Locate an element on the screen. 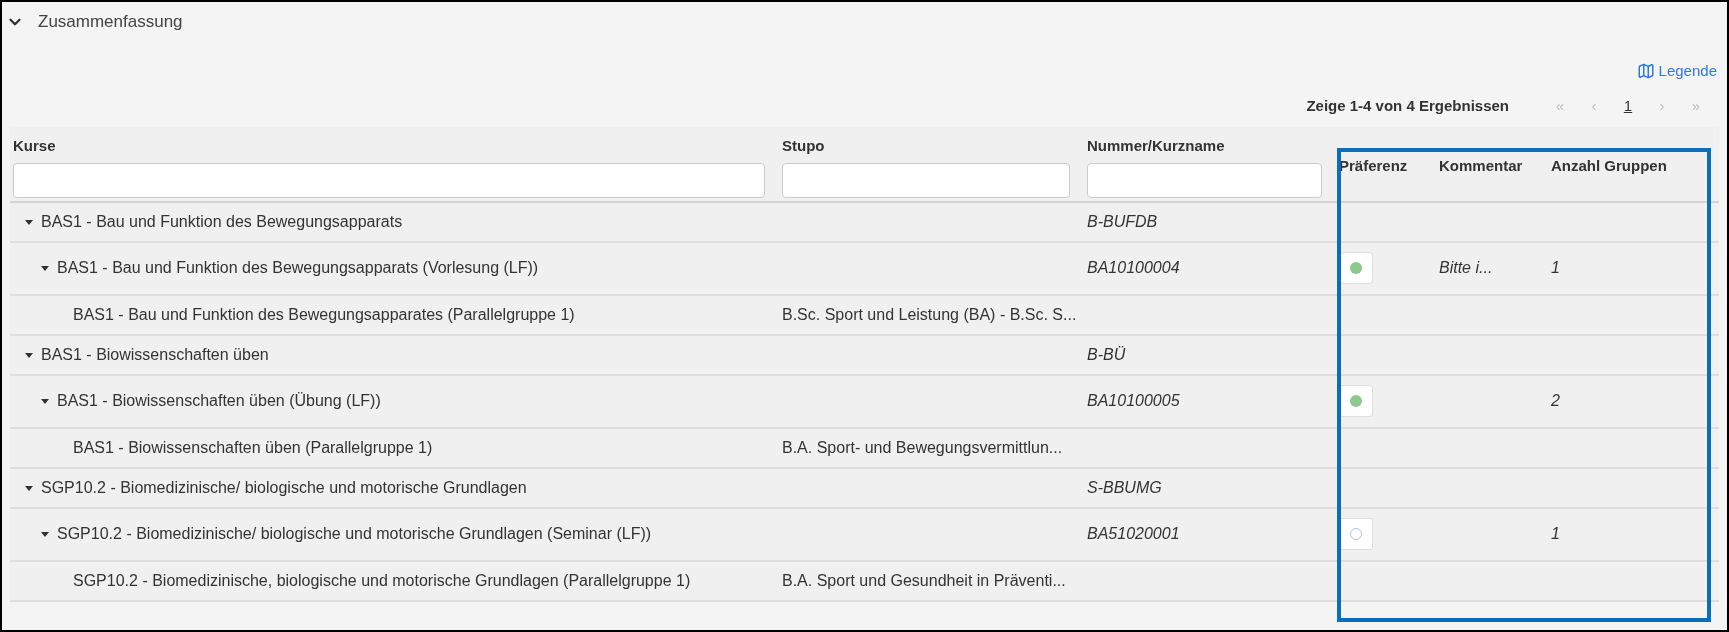  column-header: Stupo is located at coordinates (804, 145).